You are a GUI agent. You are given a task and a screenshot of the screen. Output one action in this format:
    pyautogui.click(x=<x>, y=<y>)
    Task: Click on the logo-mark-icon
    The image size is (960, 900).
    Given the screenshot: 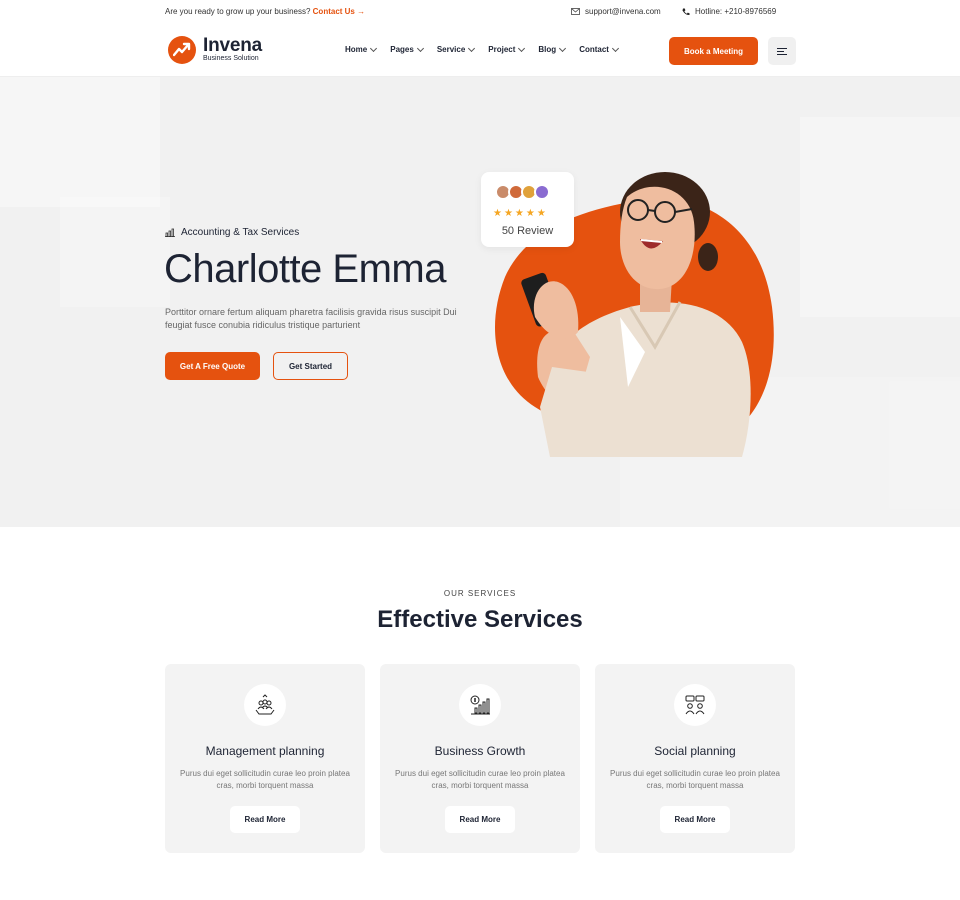 What is the action you would take?
    pyautogui.click(x=182, y=50)
    